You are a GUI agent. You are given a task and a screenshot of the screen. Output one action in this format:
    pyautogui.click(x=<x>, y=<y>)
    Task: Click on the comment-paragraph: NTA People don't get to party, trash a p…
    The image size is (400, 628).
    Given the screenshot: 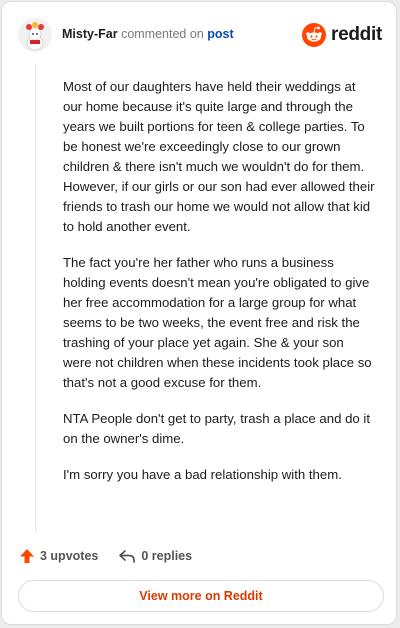 What is the action you would take?
    pyautogui.click(x=216, y=428)
    